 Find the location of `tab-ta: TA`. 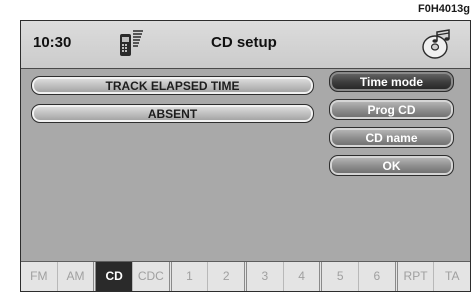

tab-ta: TA is located at coordinates (452, 276).